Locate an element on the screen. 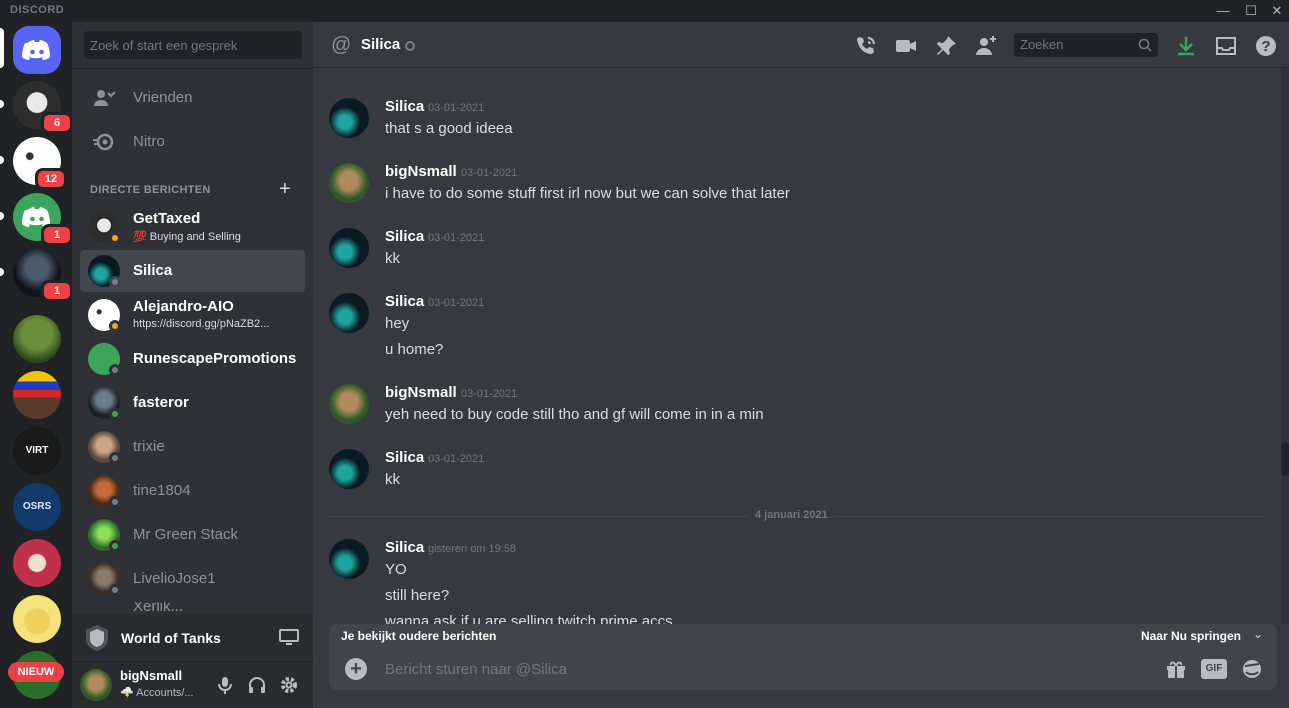 The image size is (1289, 708). message-input is located at coordinates (735, 669).